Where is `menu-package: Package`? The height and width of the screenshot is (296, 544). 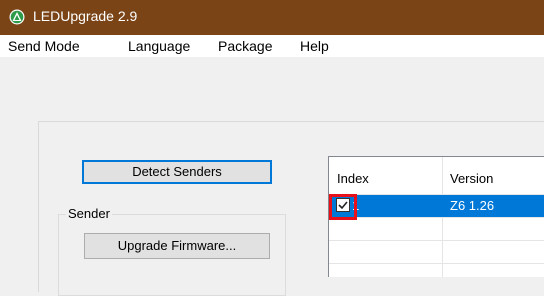
menu-package: Package is located at coordinates (245, 46).